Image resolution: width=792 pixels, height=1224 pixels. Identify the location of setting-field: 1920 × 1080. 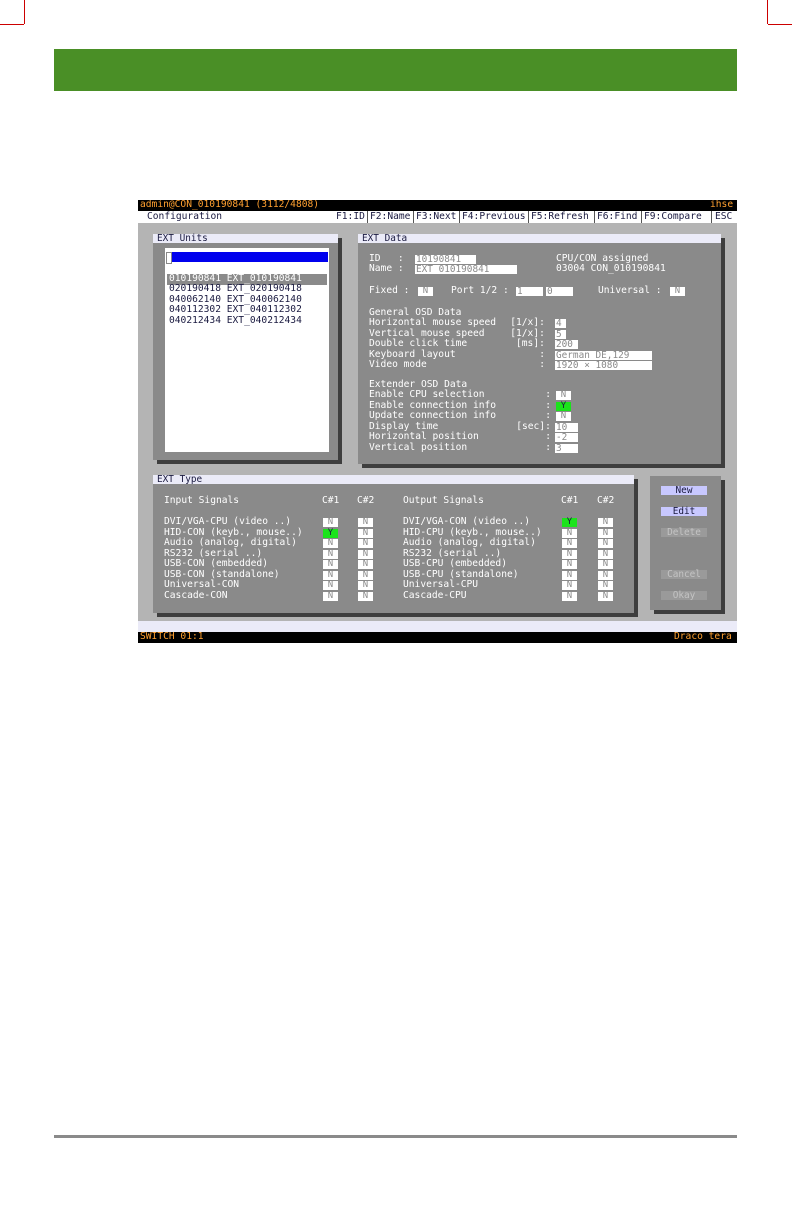
(603, 365).